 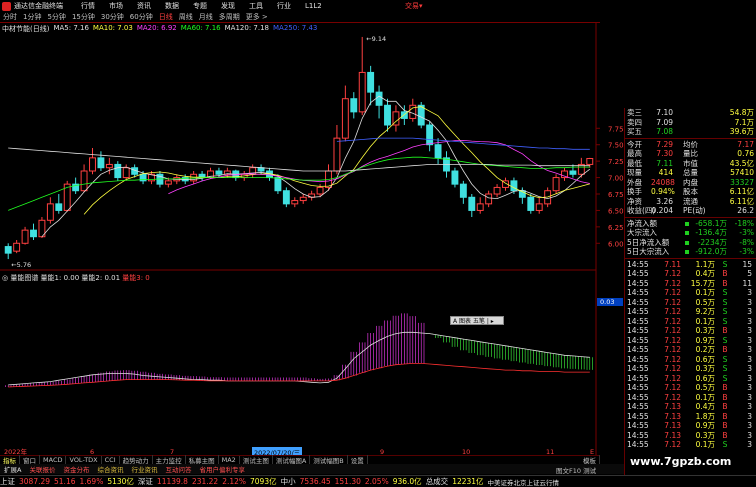 What do you see at coordinates (705, 359) in the screenshot?
I see `tick-volume: 0.6万` at bounding box center [705, 359].